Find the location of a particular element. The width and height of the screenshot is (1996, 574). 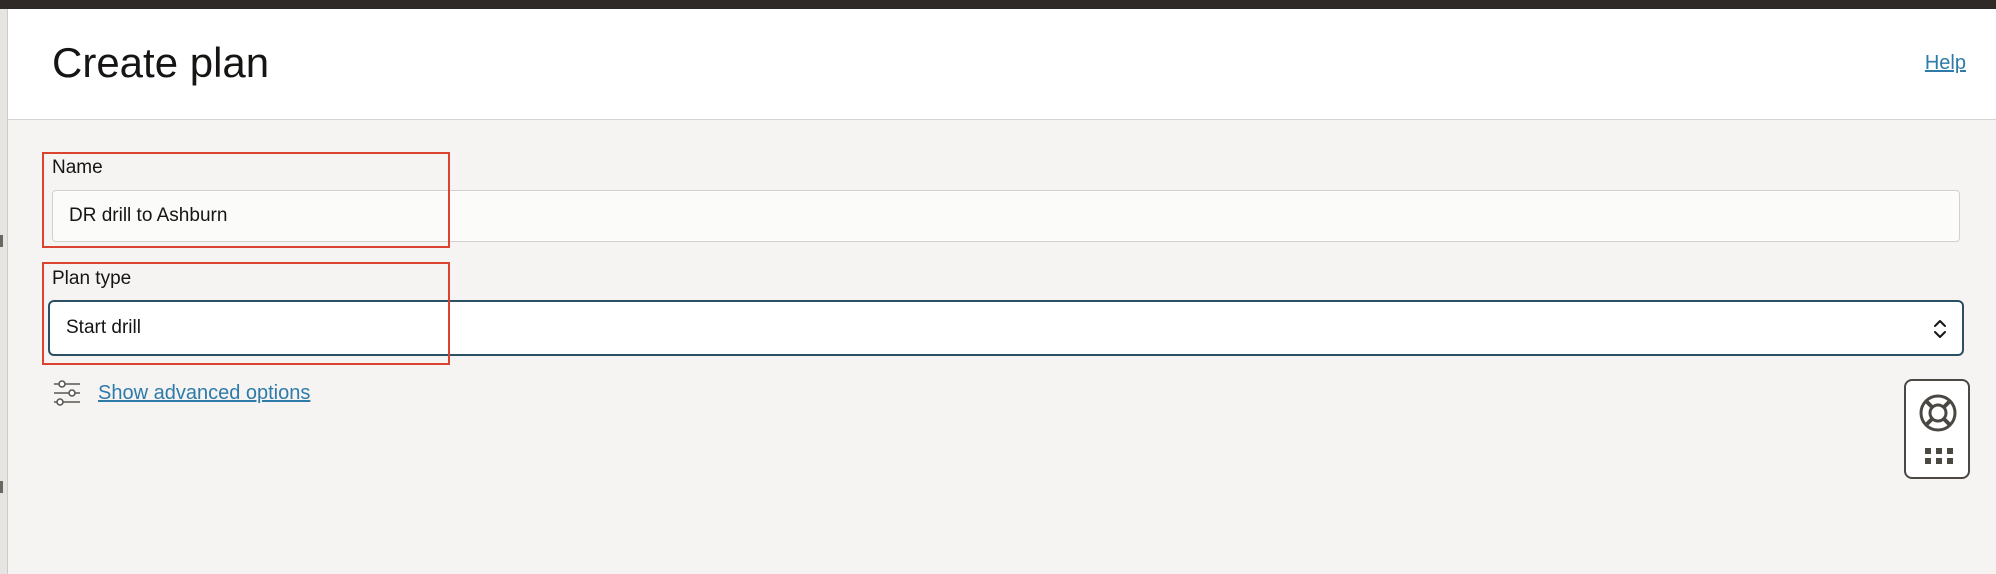

help-center-widget is located at coordinates (1937, 429).